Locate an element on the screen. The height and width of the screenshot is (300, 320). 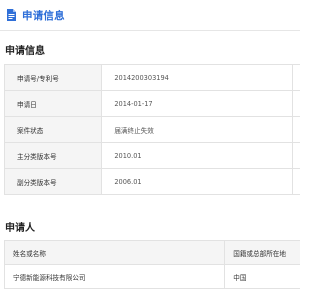
column-header-name: 姓名或名称 is located at coordinates (114, 252).